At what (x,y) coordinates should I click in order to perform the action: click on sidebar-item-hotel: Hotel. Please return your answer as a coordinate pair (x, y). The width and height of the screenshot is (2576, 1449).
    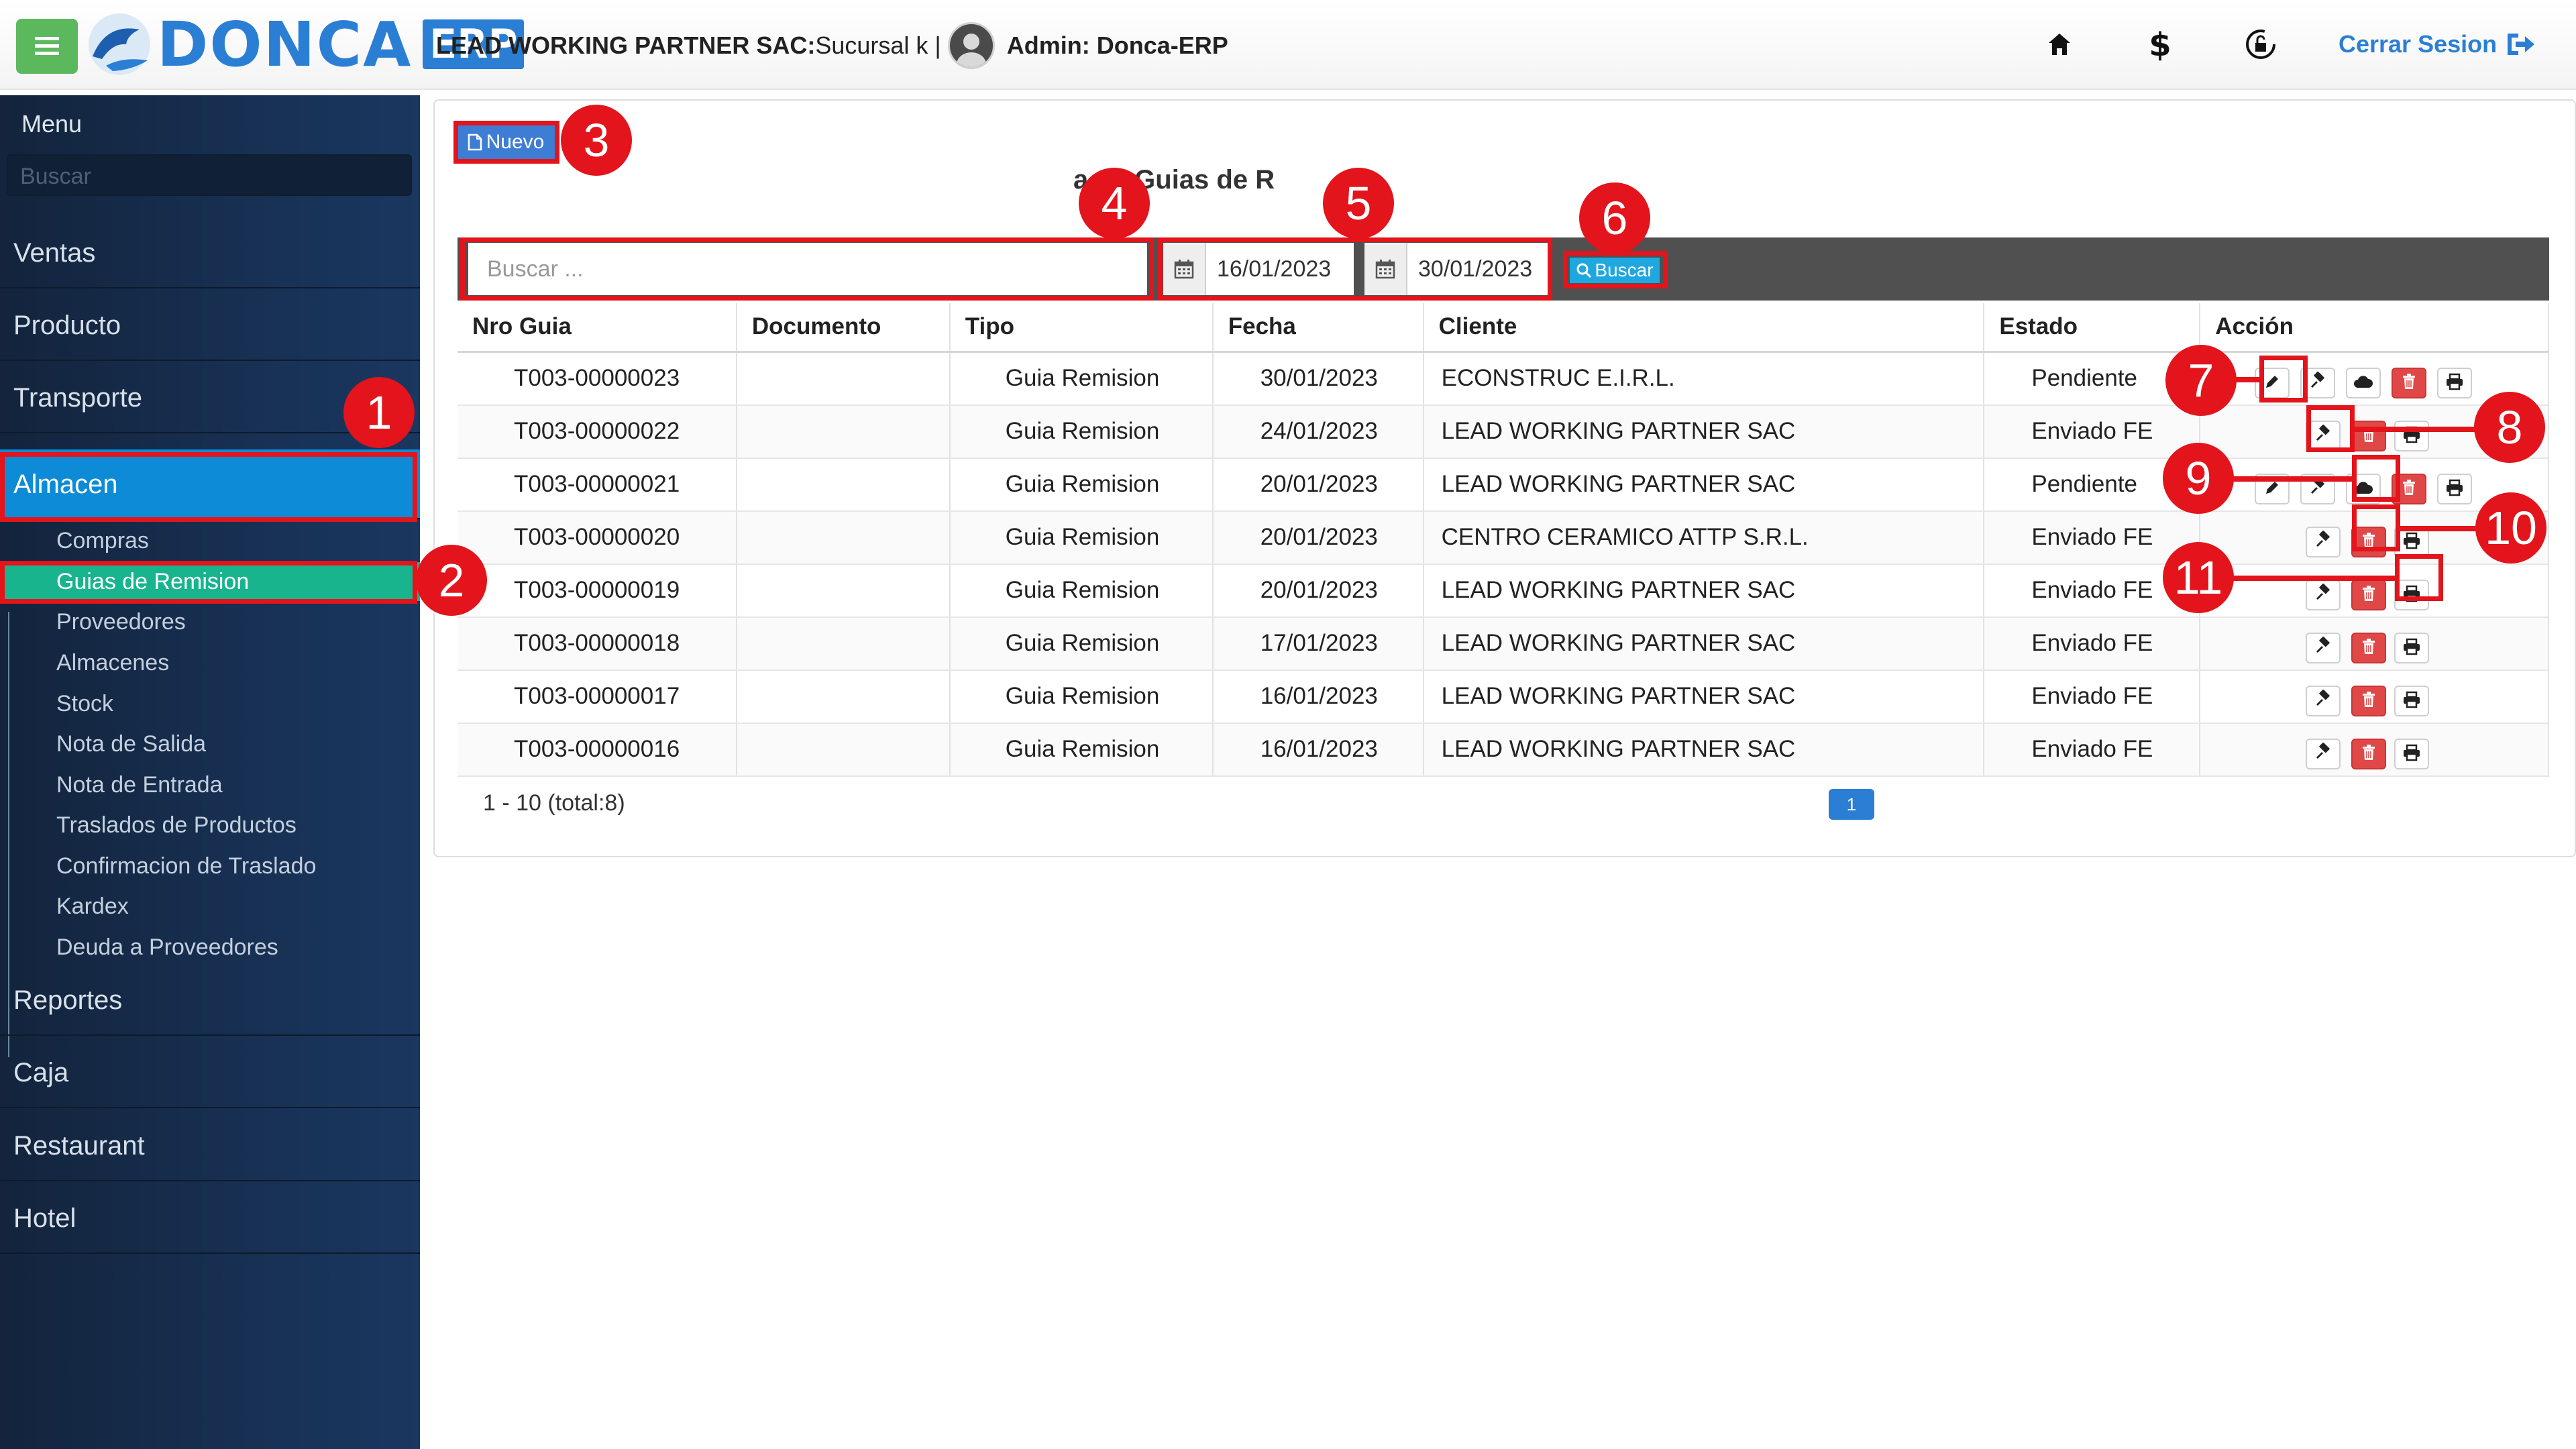
    Looking at the image, I should click on (210, 1218).